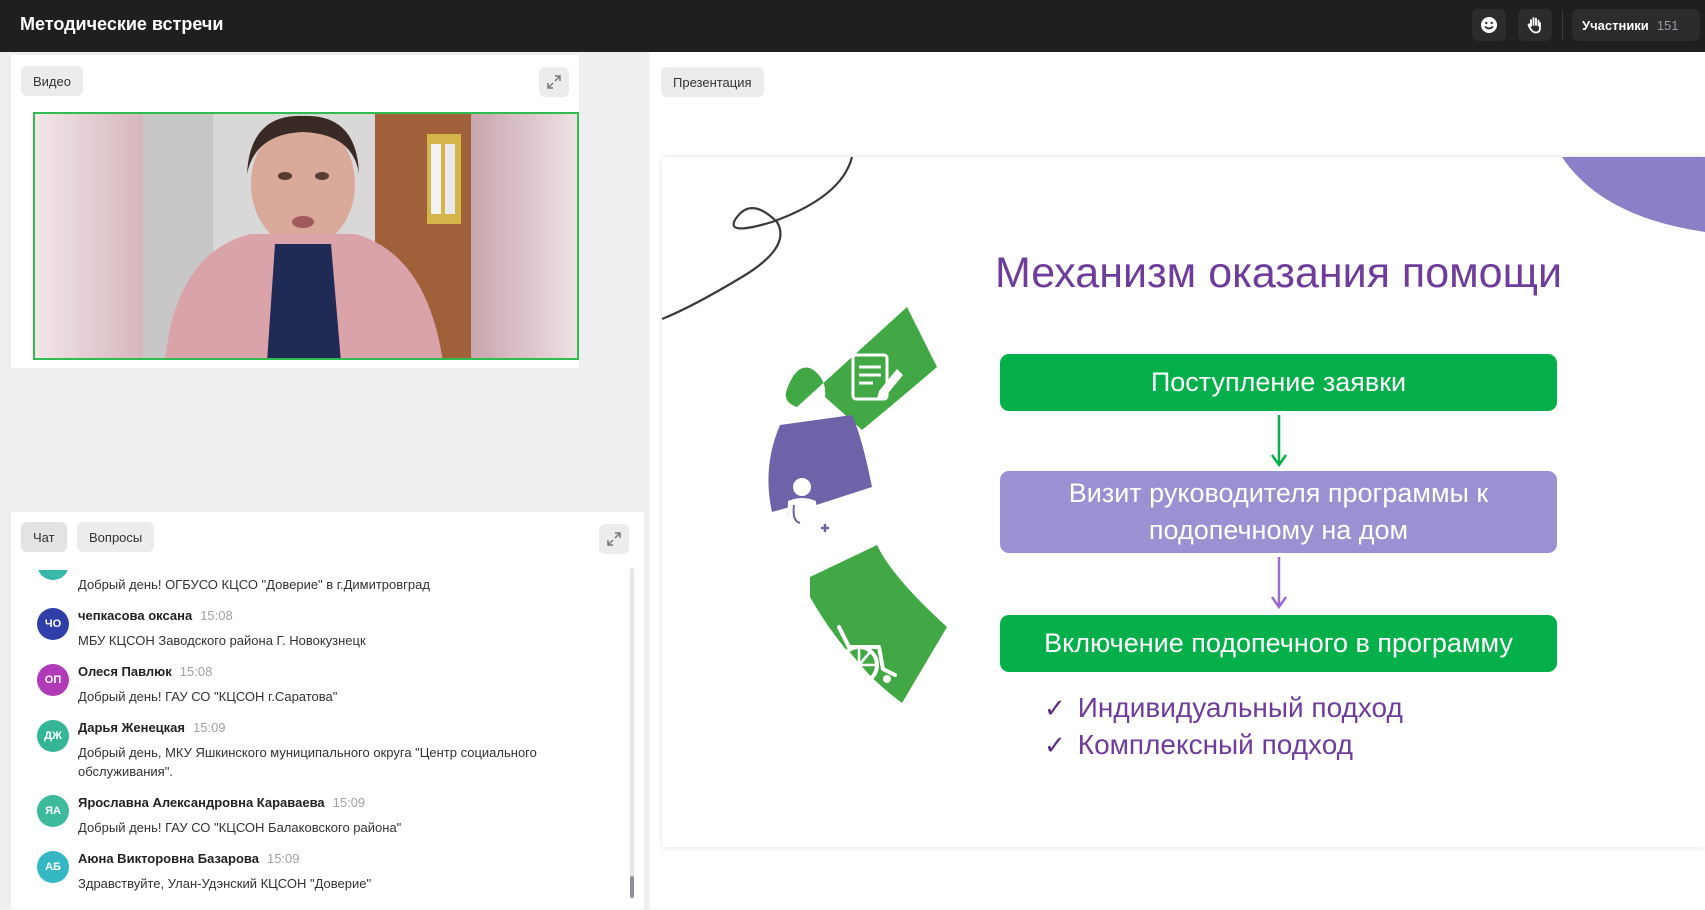  What do you see at coordinates (53, 736) in the screenshot?
I see `avatar: ДЖ` at bounding box center [53, 736].